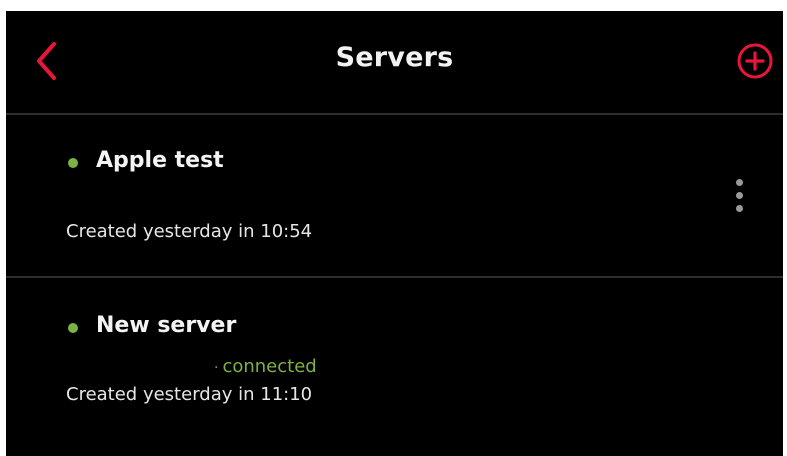  Describe the element at coordinates (740, 197) in the screenshot. I see `more-vertical-icon` at that location.